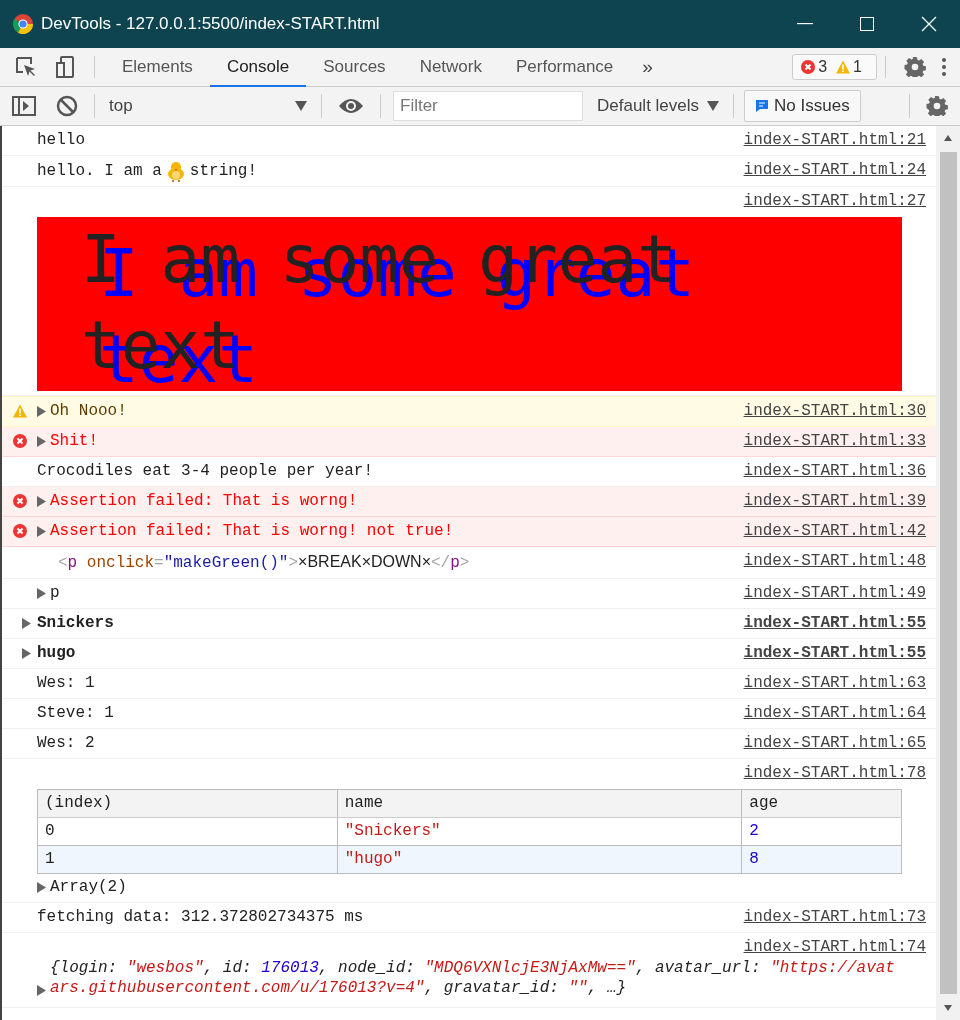 The image size is (960, 1020). I want to click on error-message: Shit!, so click(74, 441).